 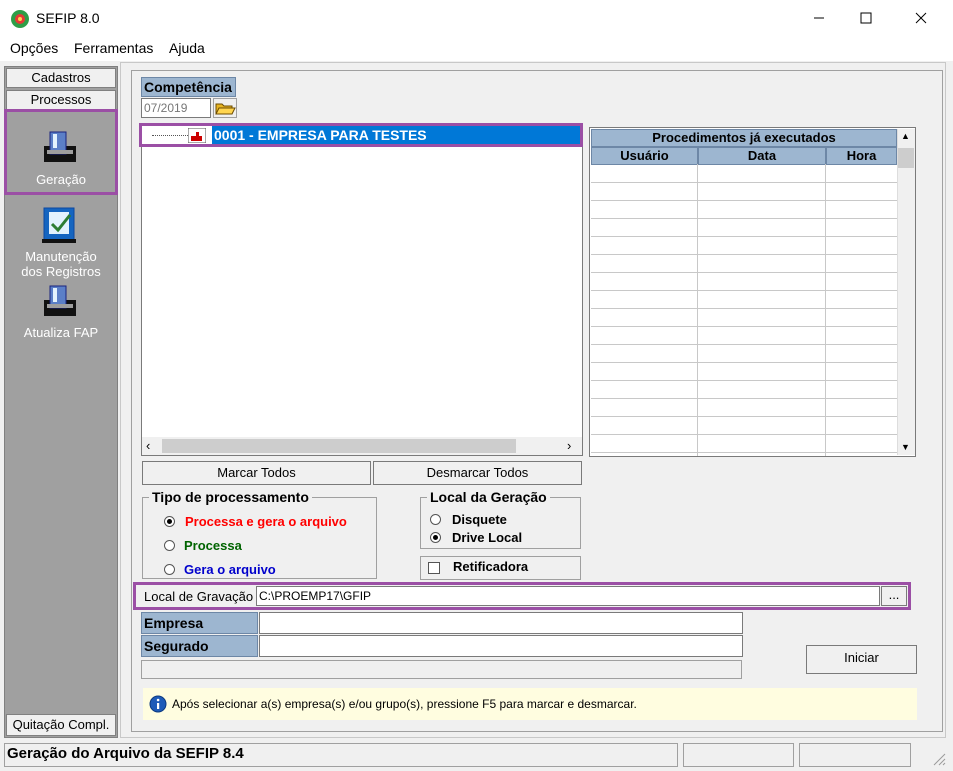 I want to click on tab-processos: Processos, so click(x=61, y=100).